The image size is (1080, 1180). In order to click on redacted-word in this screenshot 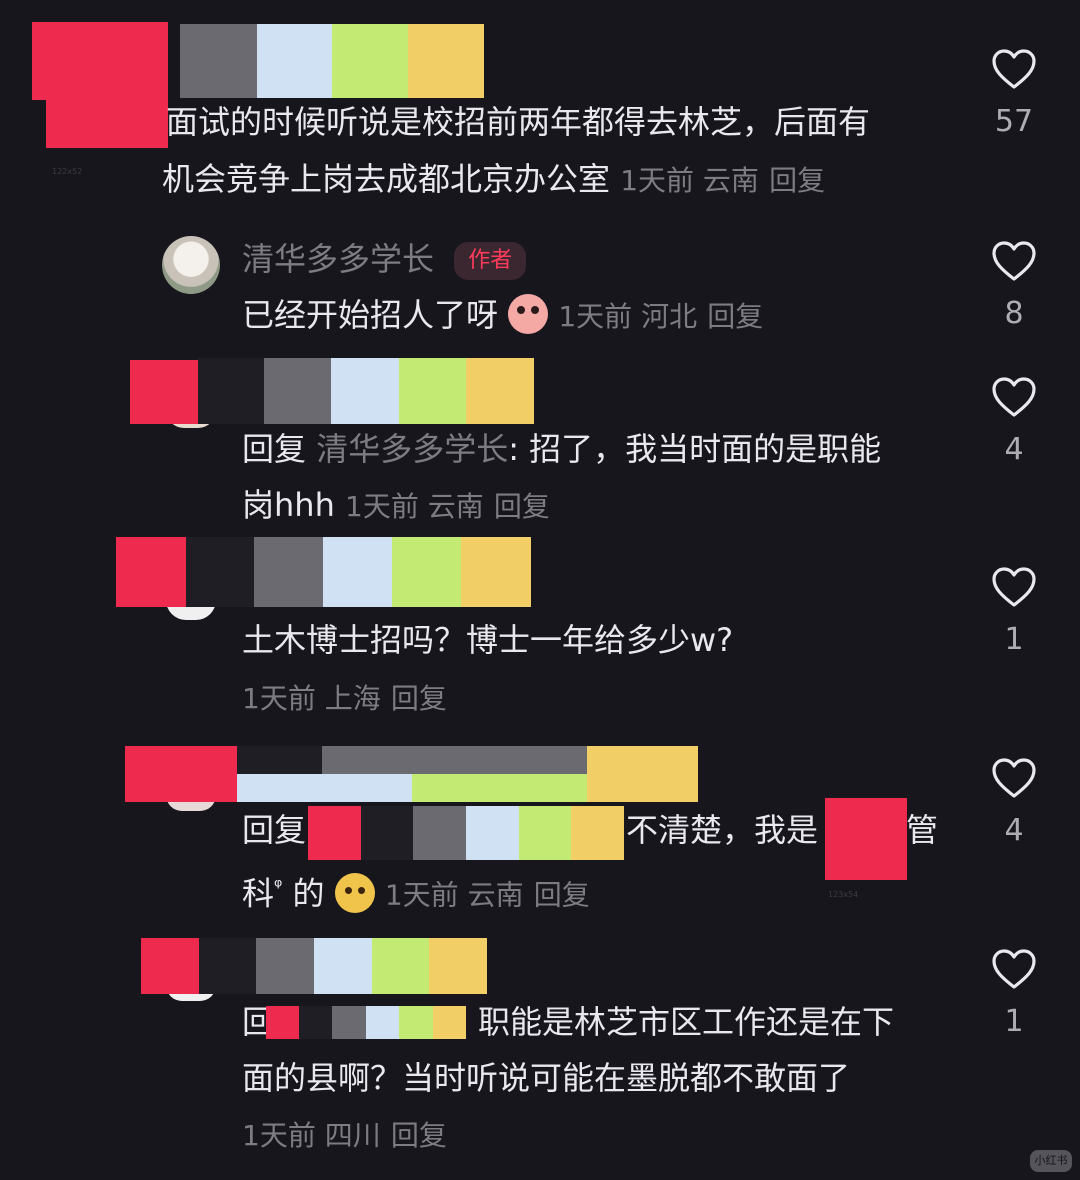, I will do `click(866, 839)`.